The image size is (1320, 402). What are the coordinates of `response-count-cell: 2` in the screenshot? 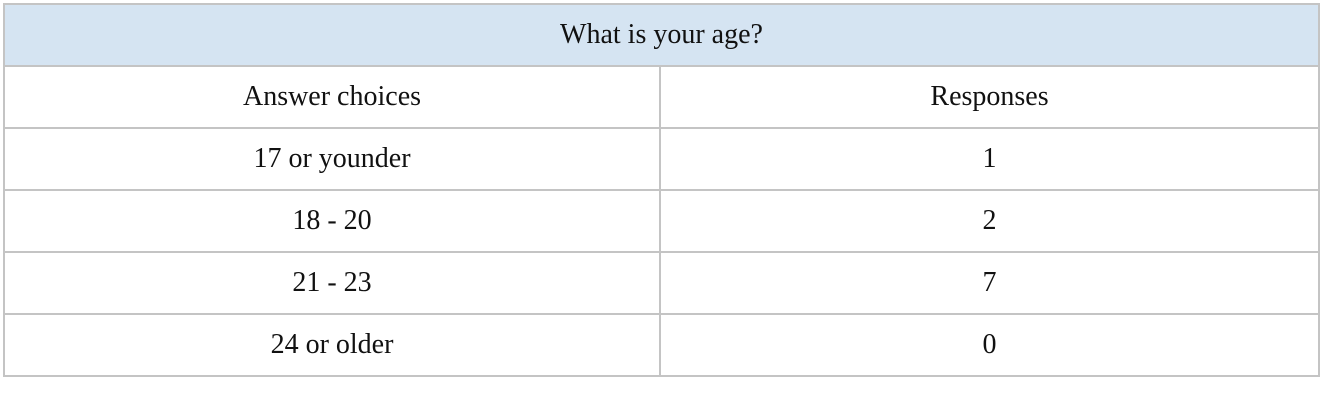 It's located at (989, 221).